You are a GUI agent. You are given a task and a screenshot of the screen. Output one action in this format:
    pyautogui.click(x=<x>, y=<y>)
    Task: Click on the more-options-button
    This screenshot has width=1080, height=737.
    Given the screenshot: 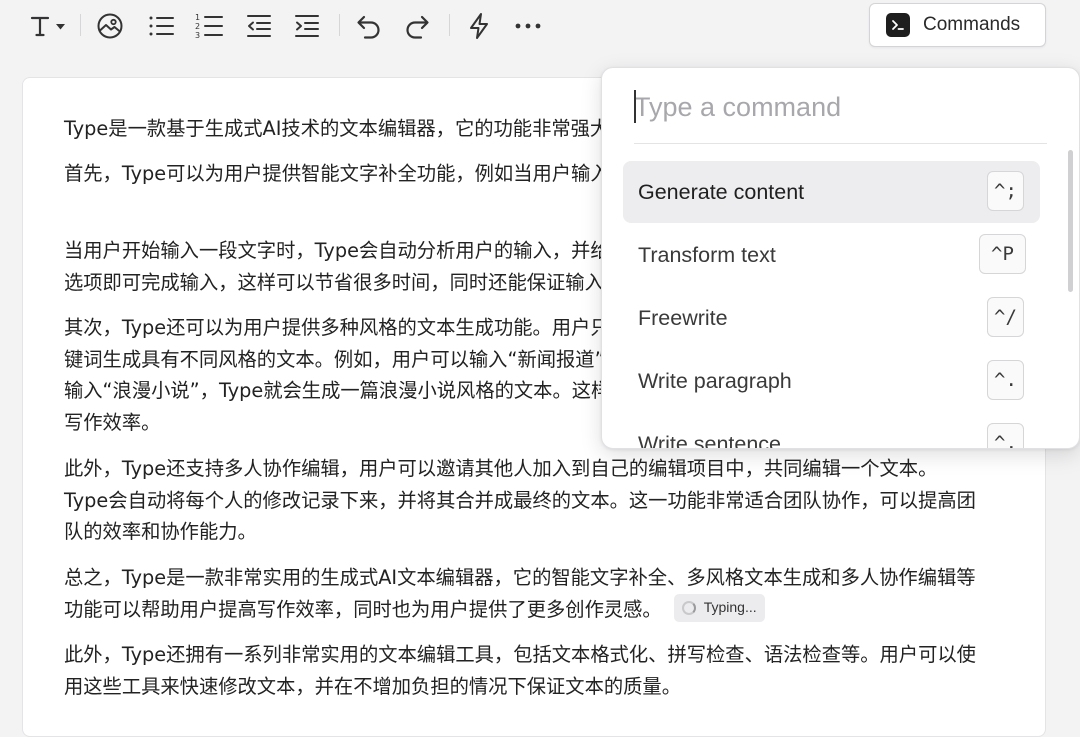 What is the action you would take?
    pyautogui.click(x=528, y=26)
    